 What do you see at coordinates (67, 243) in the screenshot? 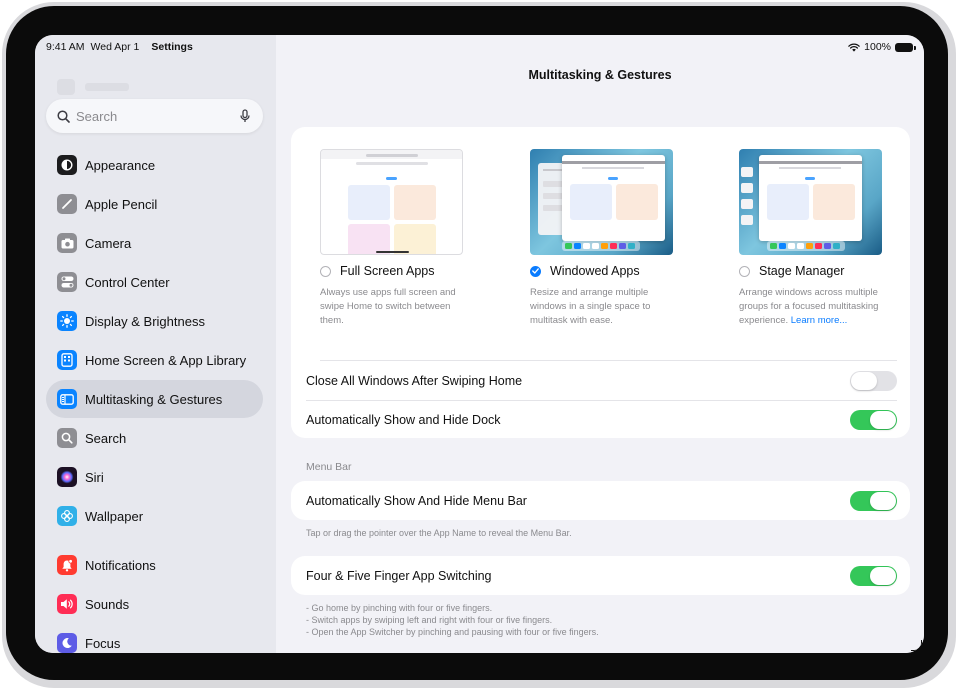
I see `camera-icon` at bounding box center [67, 243].